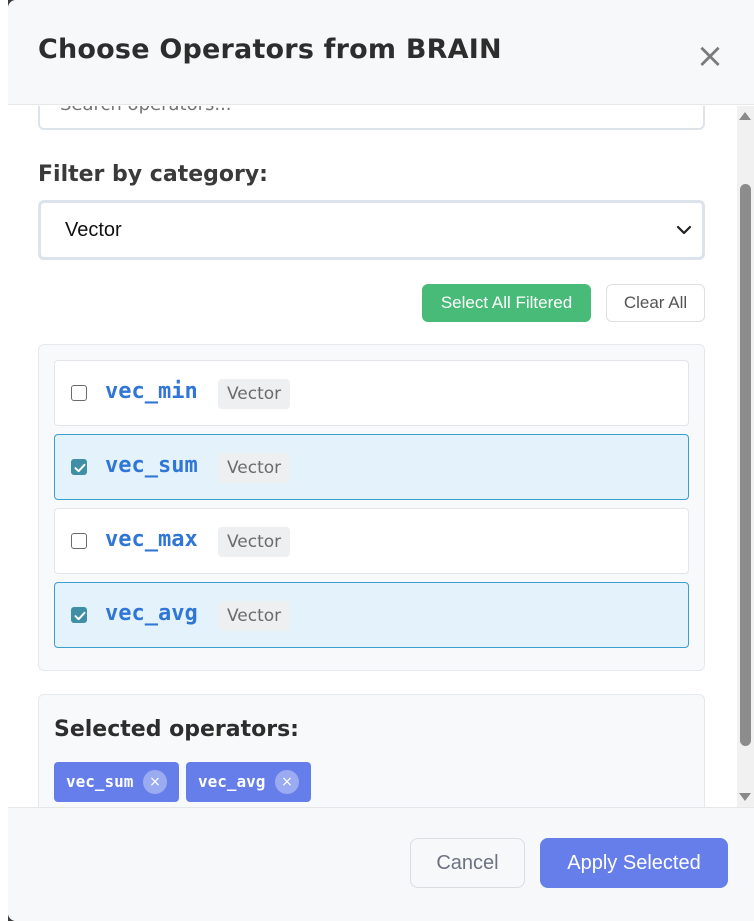 The width and height of the screenshot is (754, 921). What do you see at coordinates (153, 174) in the screenshot?
I see `filter-label: Filter by category:` at bounding box center [153, 174].